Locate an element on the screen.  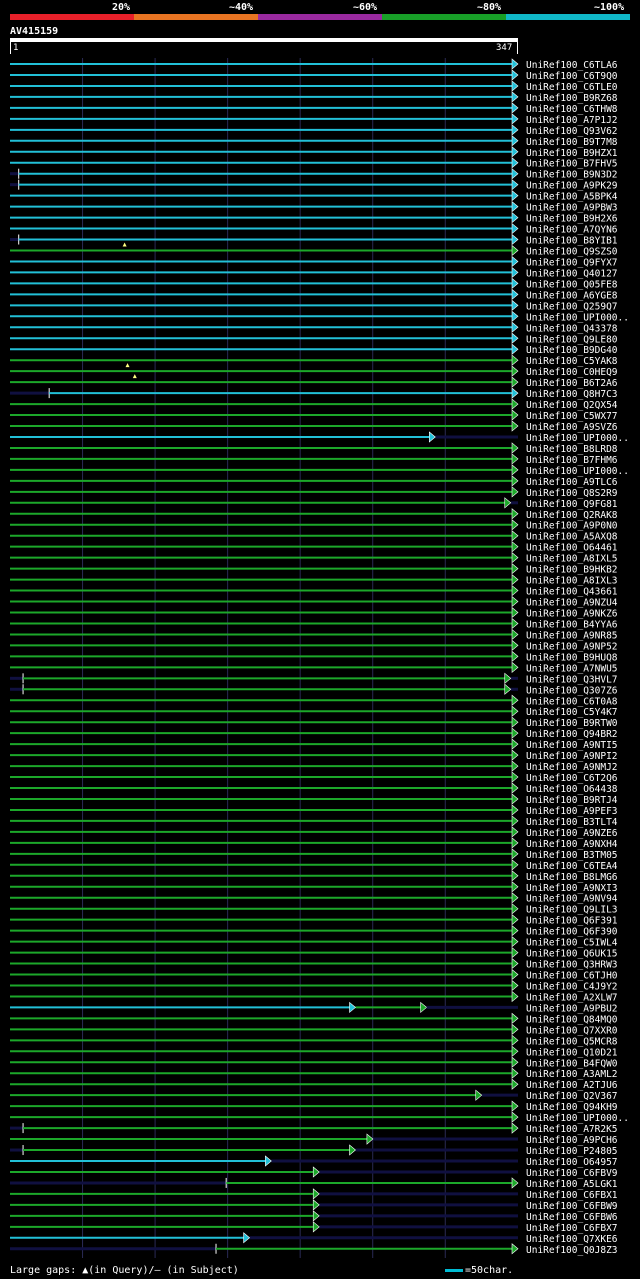
hit-label: UniRef100_A2TJU6 is located at coordinates (572, 1085).